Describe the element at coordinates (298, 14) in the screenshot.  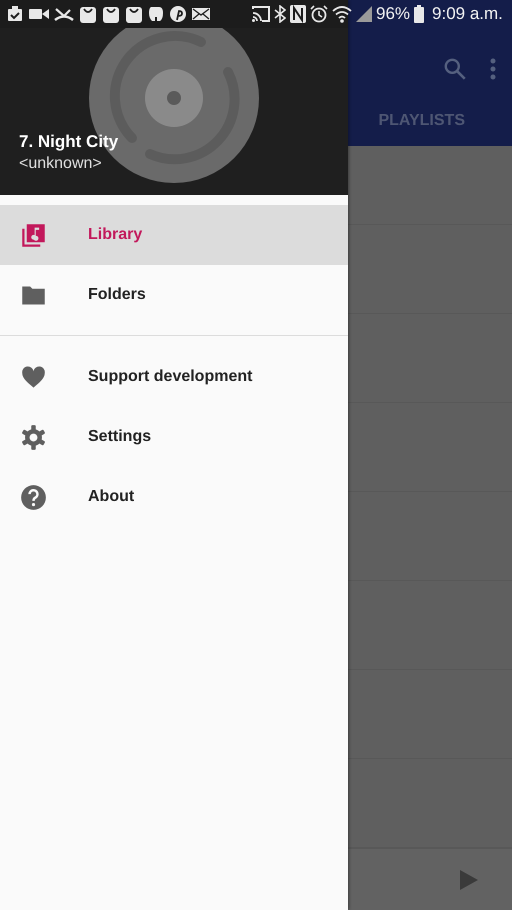
I see `nfc-icon` at that location.